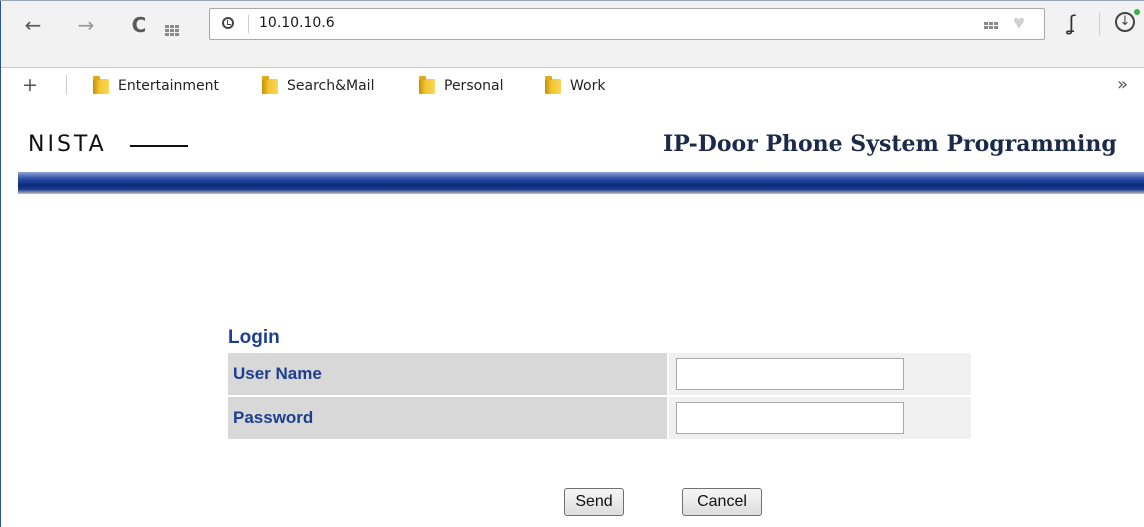 The height and width of the screenshot is (527, 1144). I want to click on username-input, so click(790, 374).